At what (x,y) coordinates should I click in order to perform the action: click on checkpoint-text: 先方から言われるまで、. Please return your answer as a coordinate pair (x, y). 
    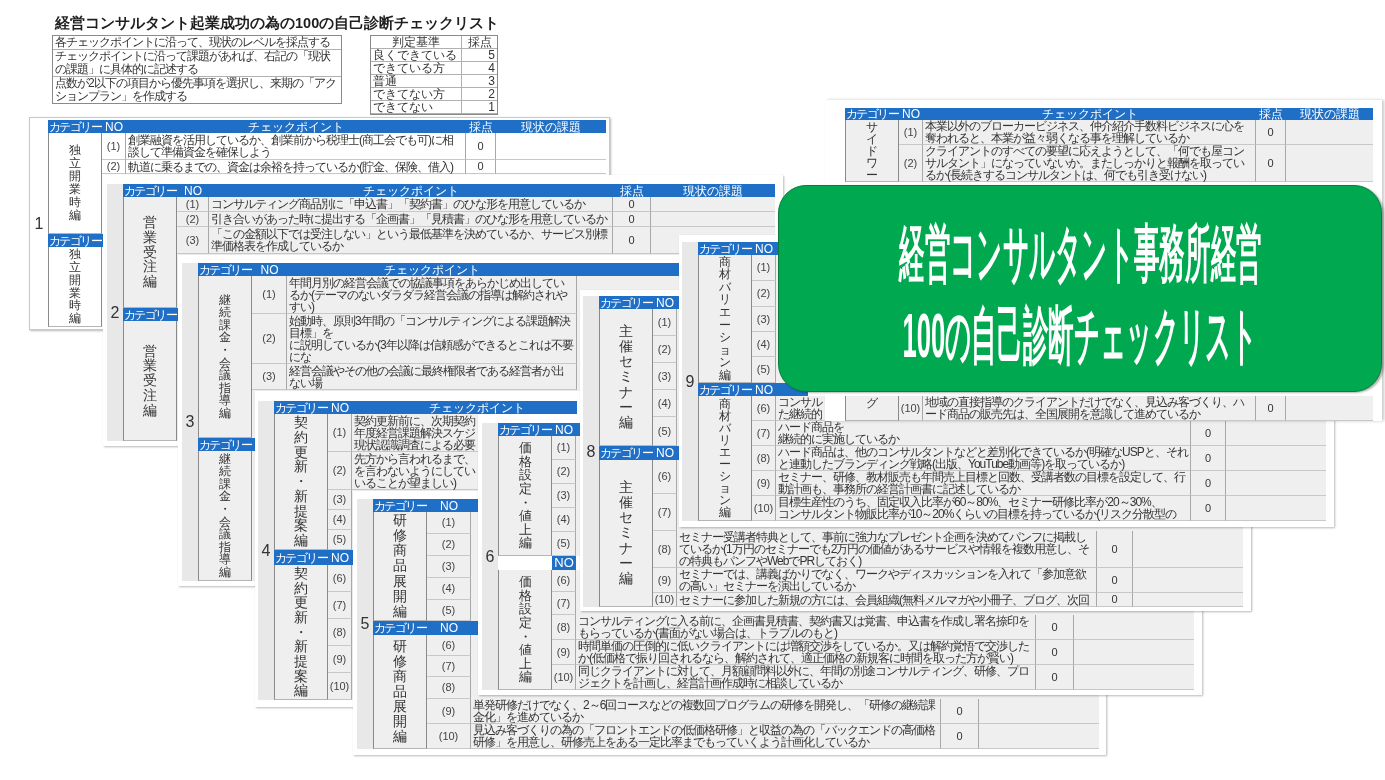
    Looking at the image, I should click on (414, 458).